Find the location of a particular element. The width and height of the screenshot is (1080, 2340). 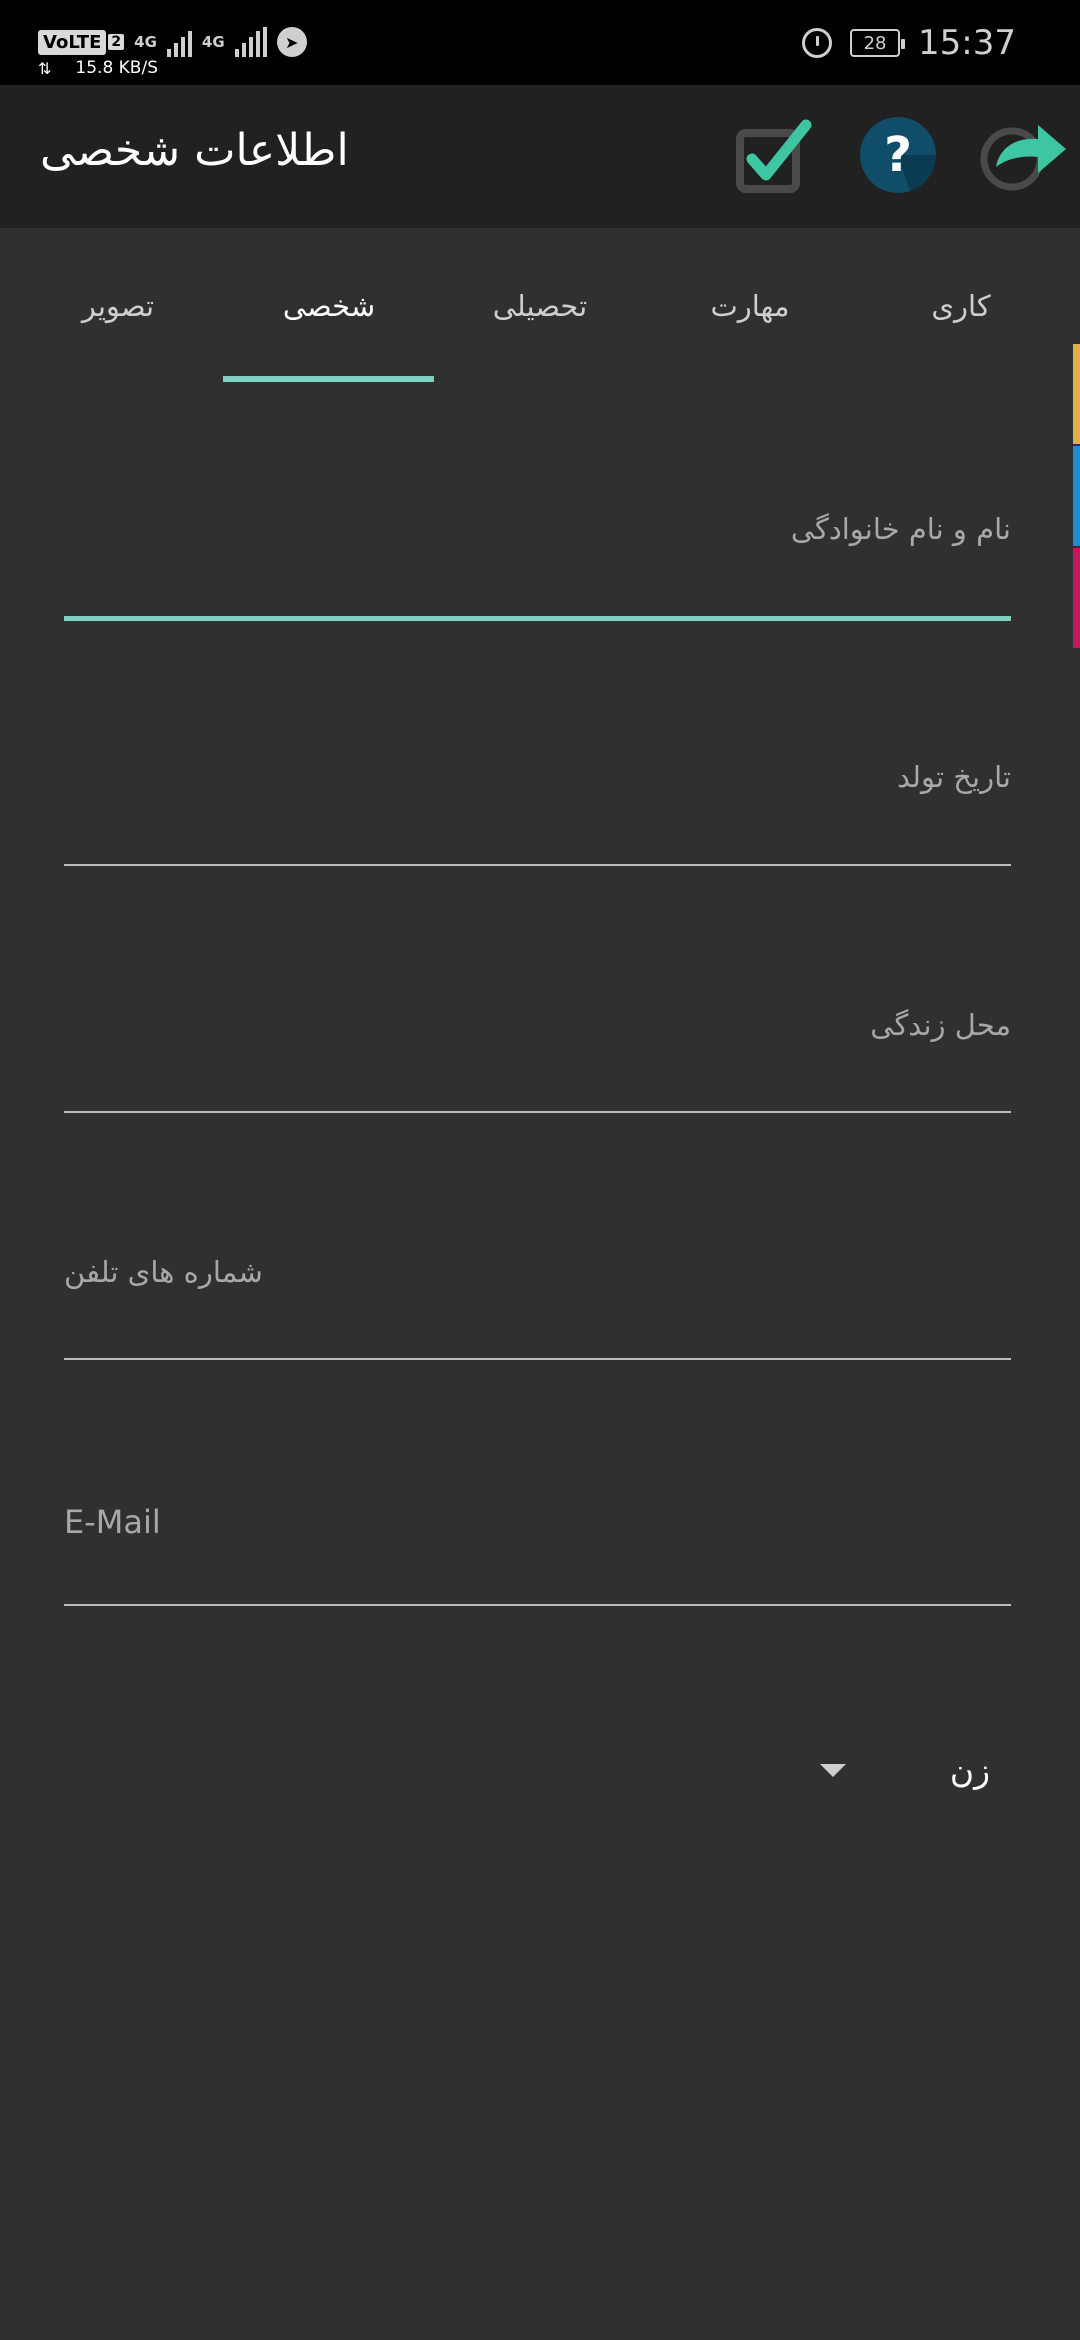

status-bar: VoLTE 2 4G 4G ➤ ⇅ 15.8 KB/S 28 15:37 is located at coordinates (540, 42).